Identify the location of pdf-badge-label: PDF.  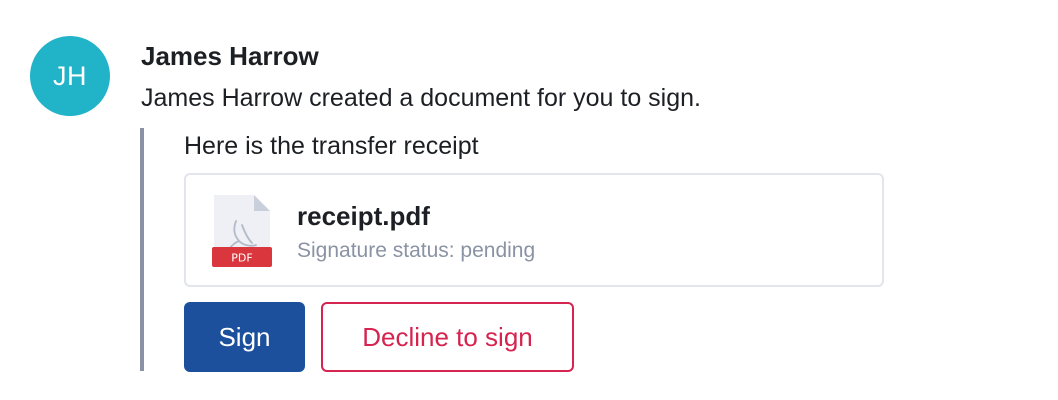
(241, 258).